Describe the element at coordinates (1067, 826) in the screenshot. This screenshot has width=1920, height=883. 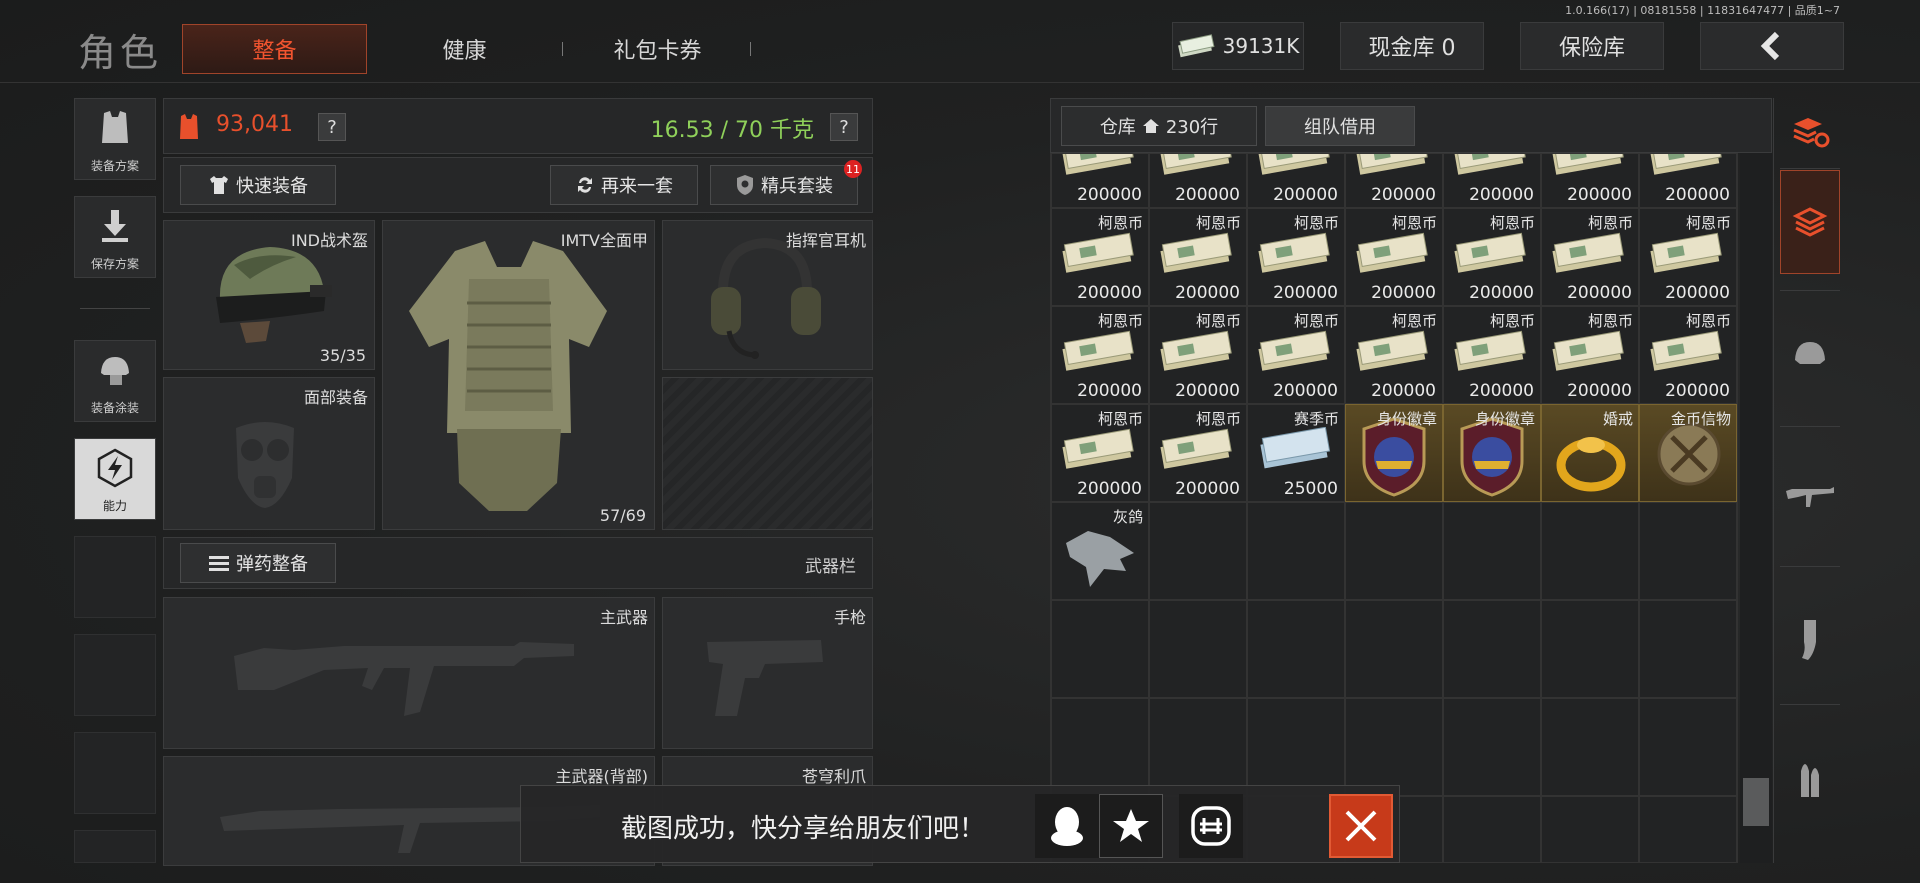
I see `share-qq-button` at that location.